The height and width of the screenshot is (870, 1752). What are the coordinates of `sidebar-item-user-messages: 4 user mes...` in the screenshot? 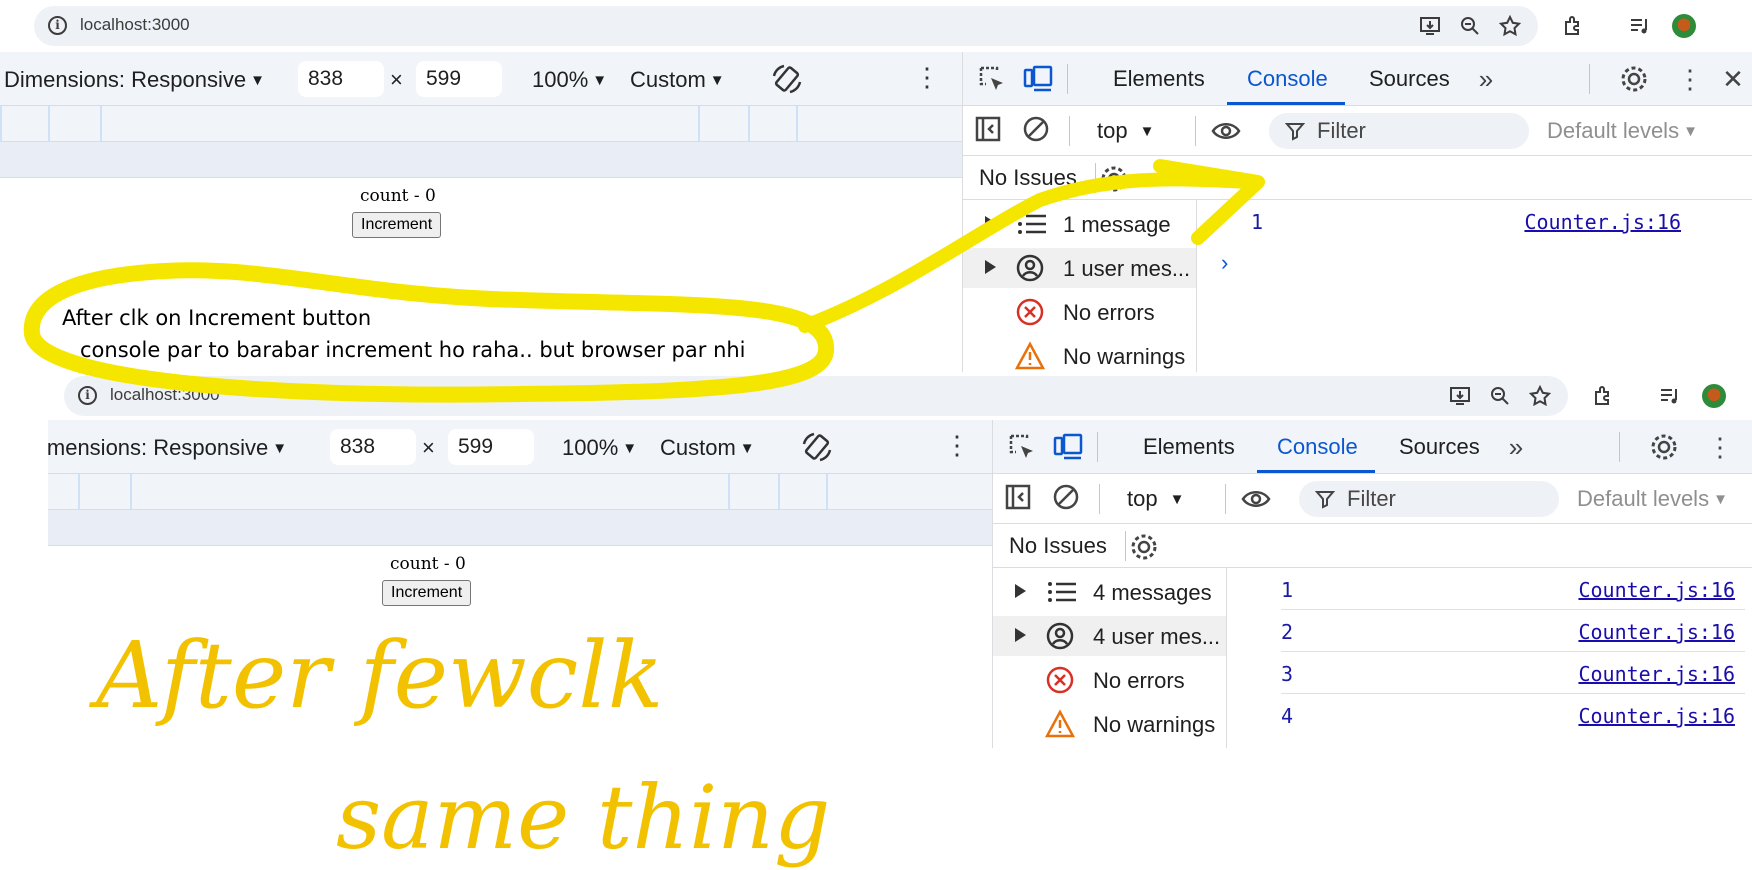 It's located at (1109, 636).